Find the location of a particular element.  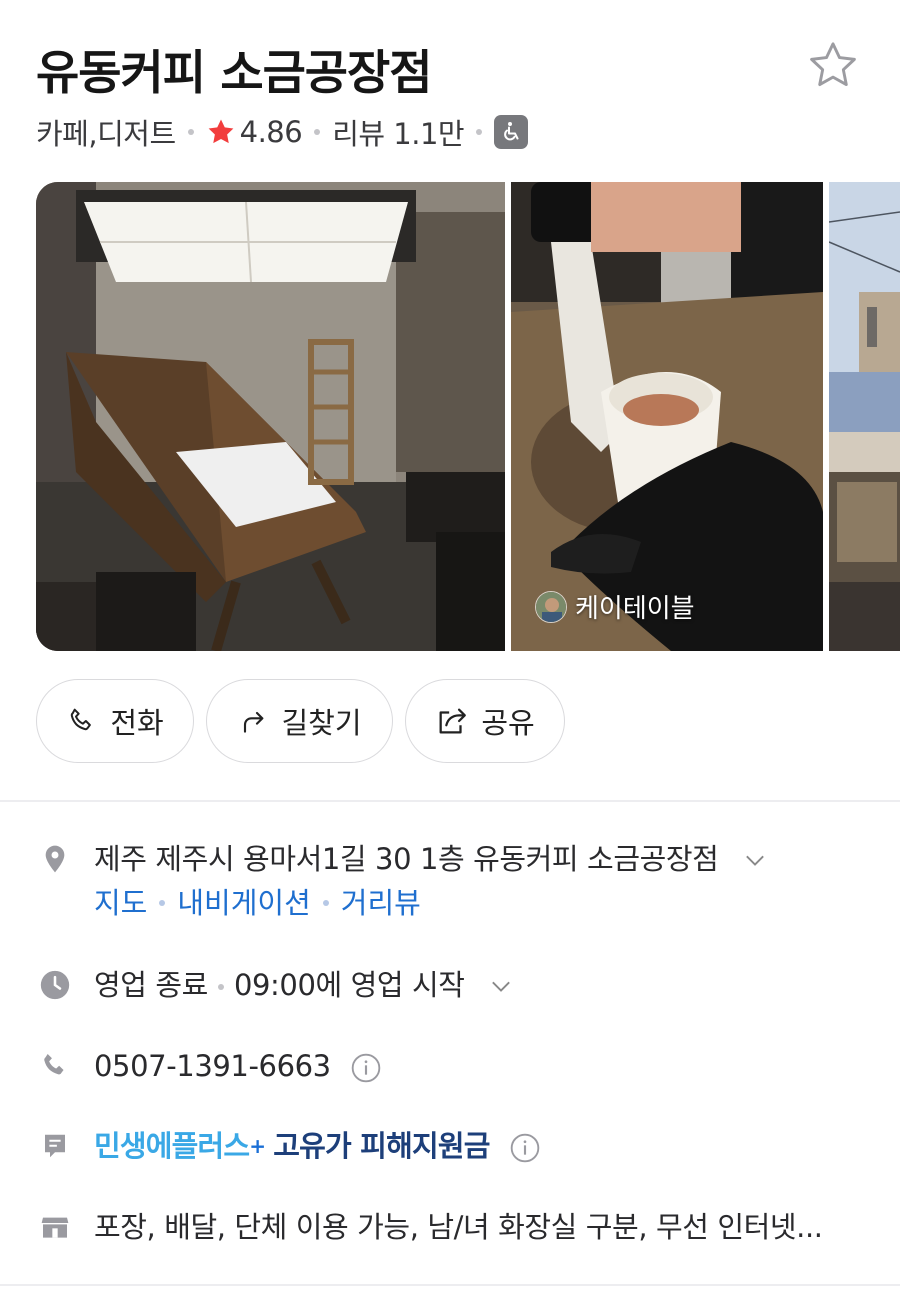

action-buttons: 전화 길찾기 공유 is located at coordinates (300, 721).